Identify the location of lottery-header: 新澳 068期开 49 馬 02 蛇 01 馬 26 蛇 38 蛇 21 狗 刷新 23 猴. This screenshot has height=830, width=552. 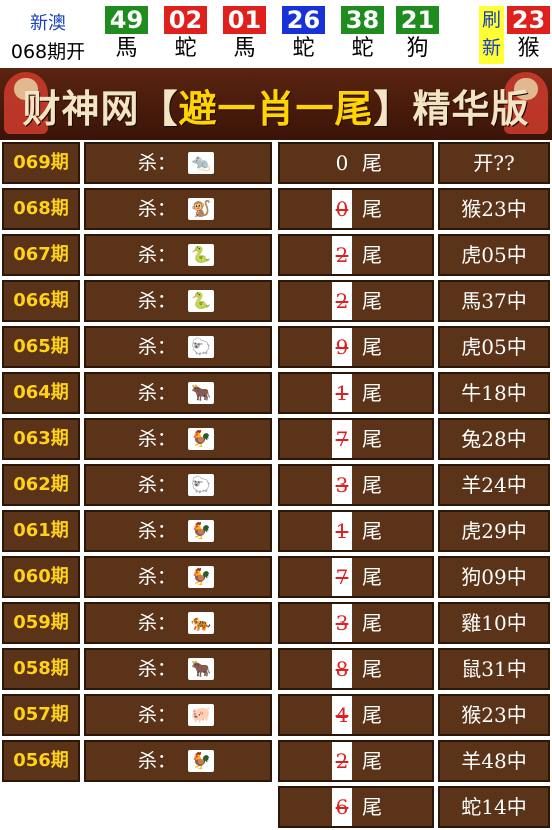
(276, 34).